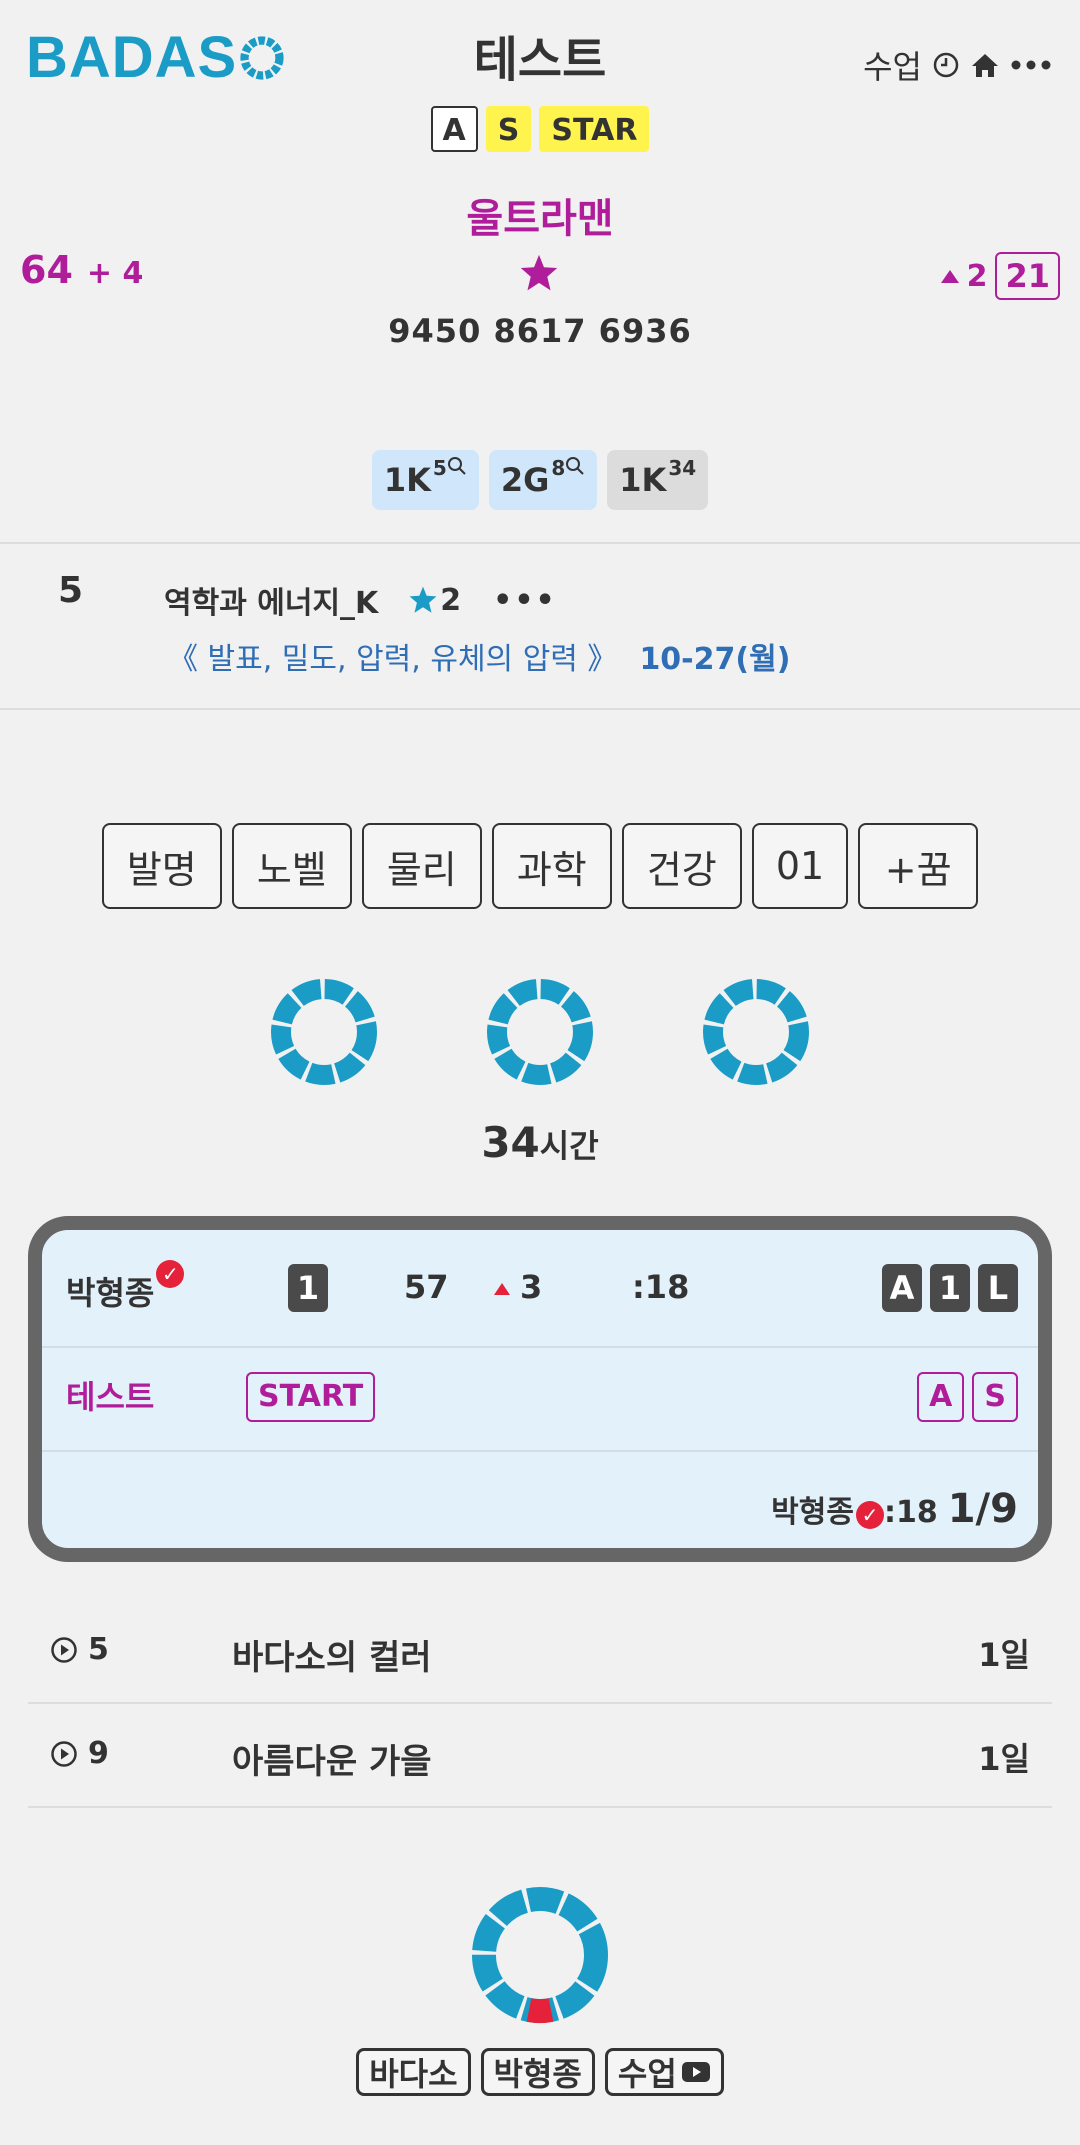 This screenshot has width=1080, height=2145. Describe the element at coordinates (715, 659) in the screenshot. I see `lesson-date: 10-27(월)` at that location.